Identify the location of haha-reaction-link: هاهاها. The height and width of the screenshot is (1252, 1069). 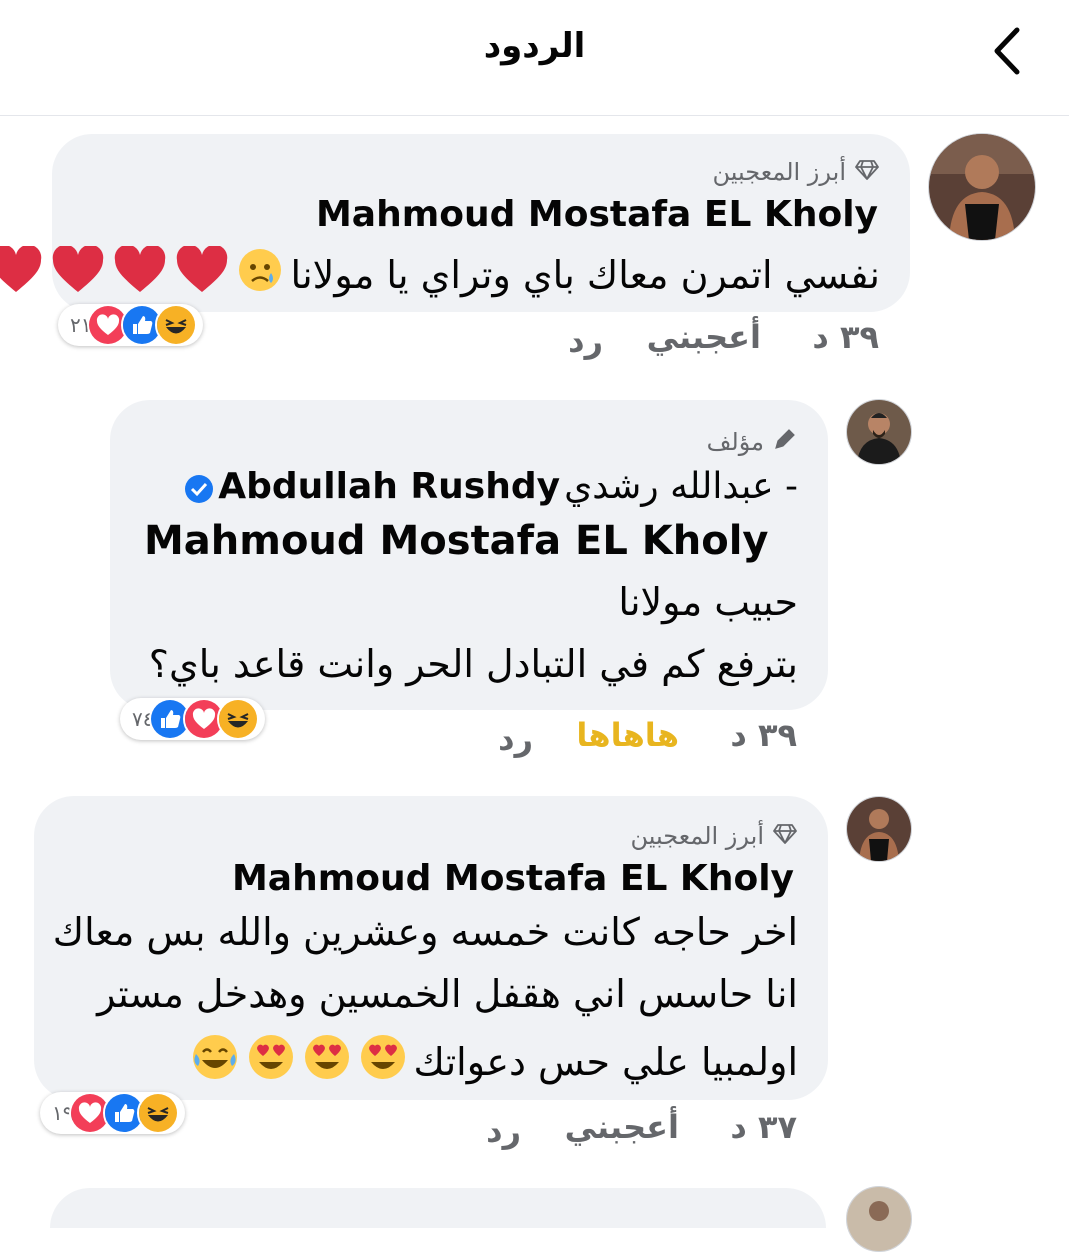
(627, 735).